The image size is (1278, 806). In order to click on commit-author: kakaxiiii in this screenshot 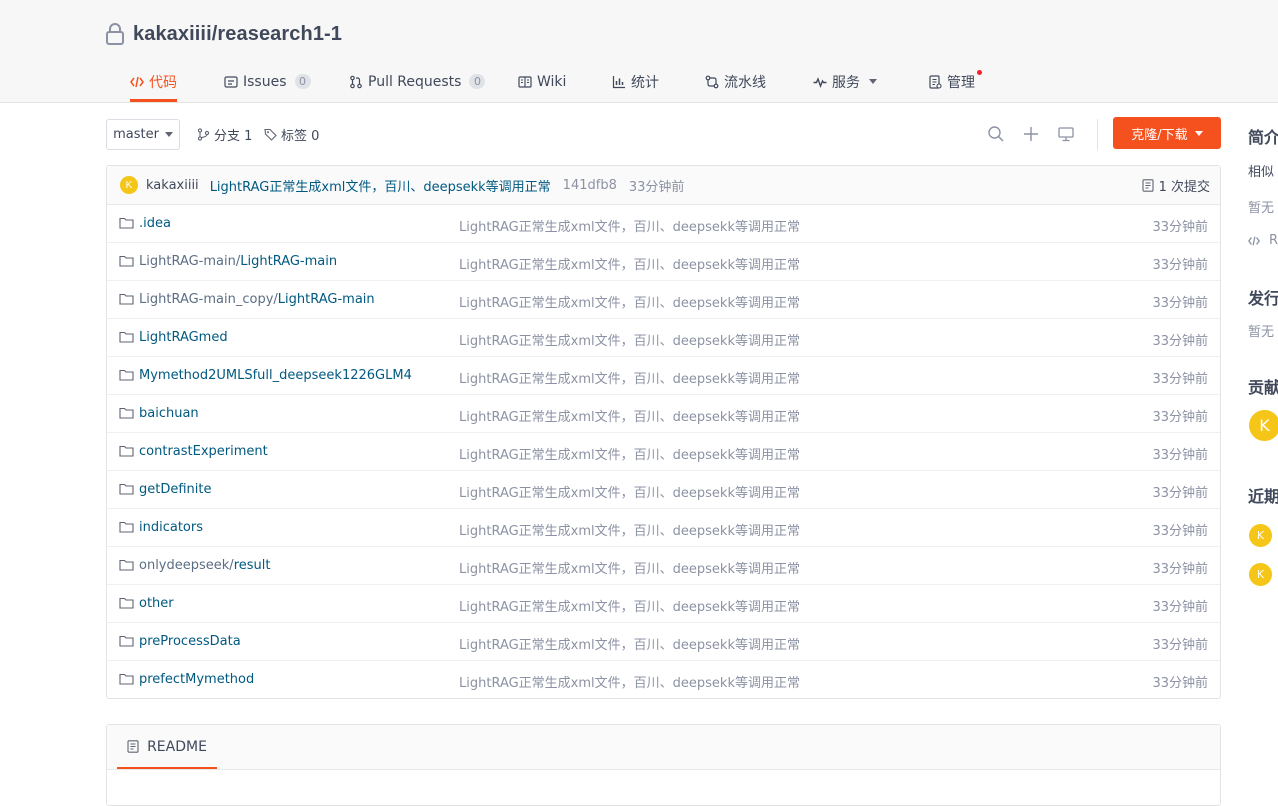, I will do `click(172, 185)`.